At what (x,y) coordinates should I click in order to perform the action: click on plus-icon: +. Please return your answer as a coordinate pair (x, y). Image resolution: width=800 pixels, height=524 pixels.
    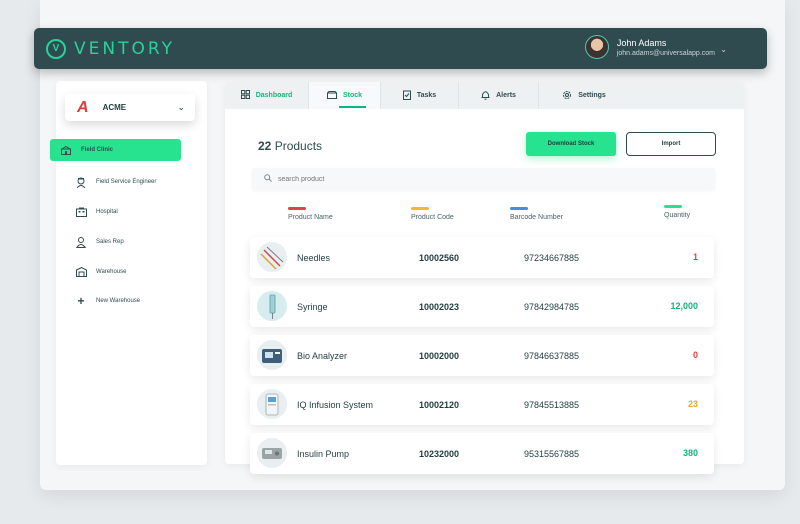
    Looking at the image, I should click on (81, 301).